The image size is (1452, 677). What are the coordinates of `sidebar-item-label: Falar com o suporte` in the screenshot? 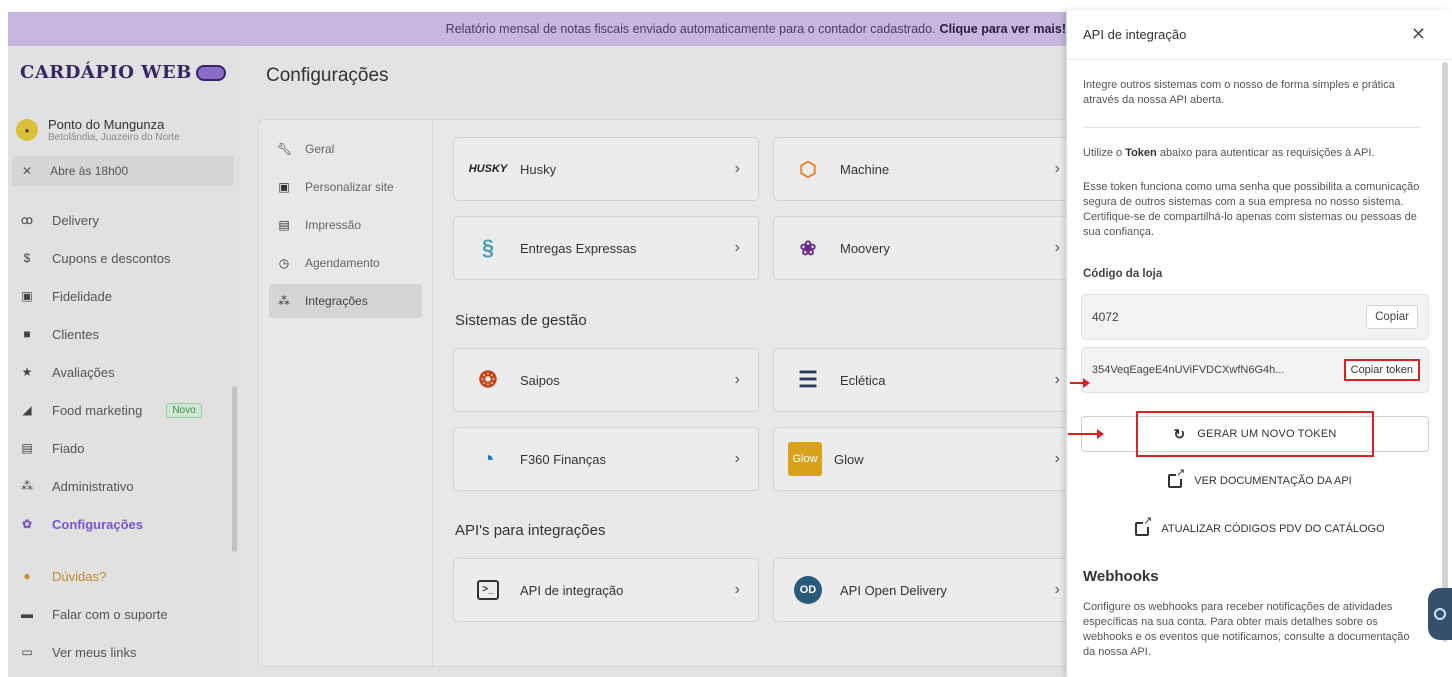 It's located at (110, 614).